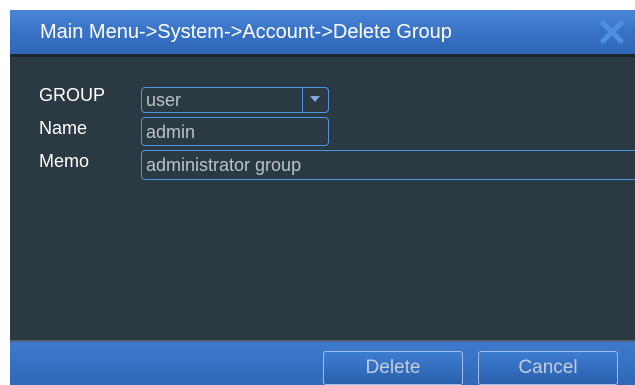 The height and width of the screenshot is (385, 635). I want to click on delete-button: Delete, so click(393, 368).